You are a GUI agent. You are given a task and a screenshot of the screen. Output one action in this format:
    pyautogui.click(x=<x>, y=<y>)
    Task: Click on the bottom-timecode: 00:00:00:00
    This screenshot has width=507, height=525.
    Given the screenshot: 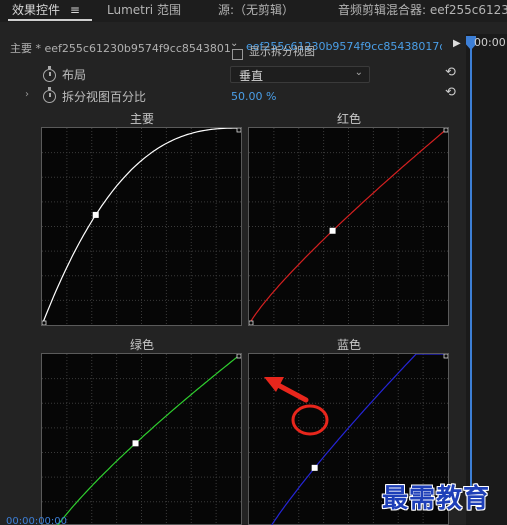 What is the action you would take?
    pyautogui.click(x=37, y=520)
    